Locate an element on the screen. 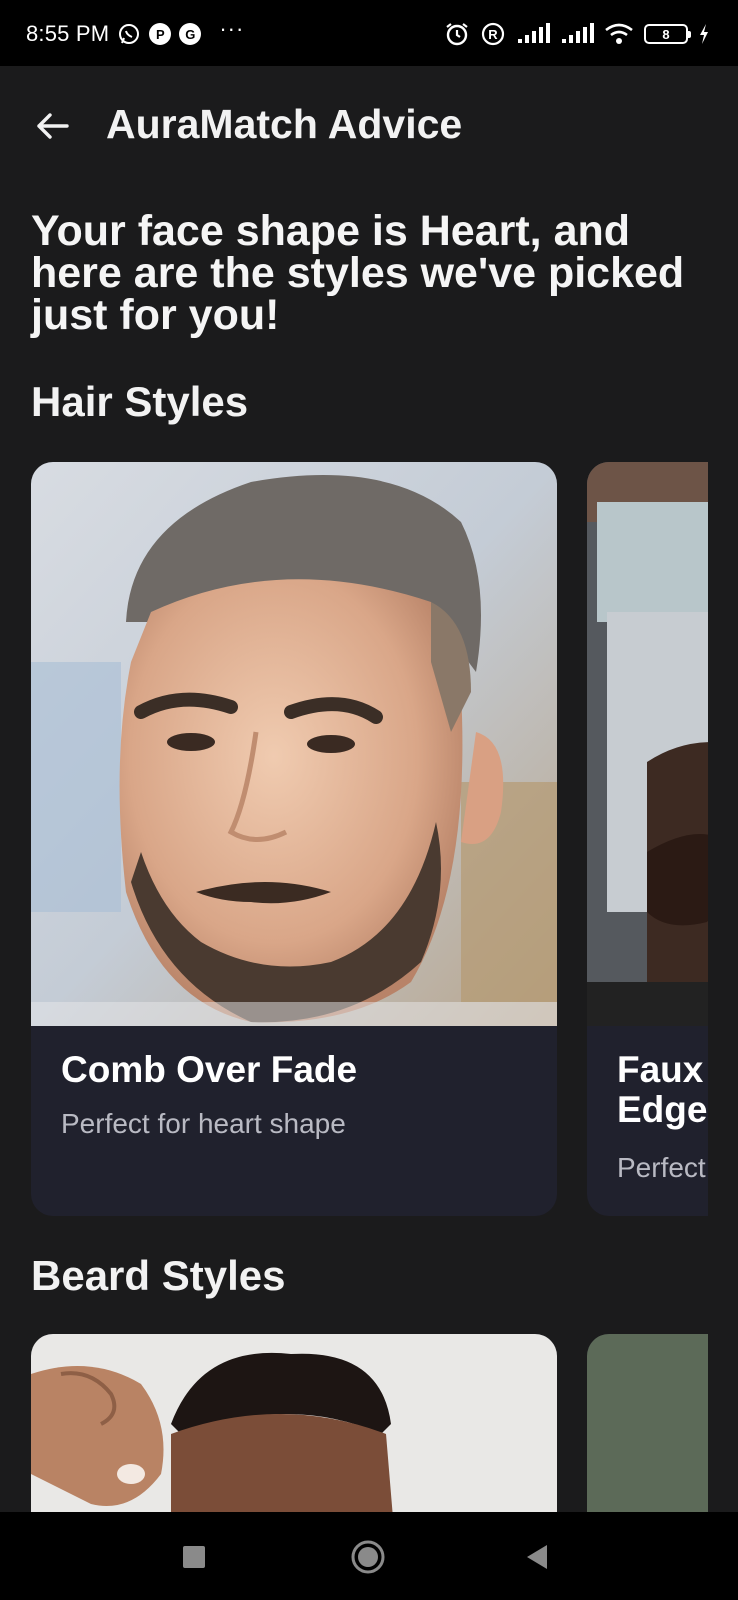 The width and height of the screenshot is (738, 1600). page-title: AuraMatch Advice is located at coordinates (284, 124).